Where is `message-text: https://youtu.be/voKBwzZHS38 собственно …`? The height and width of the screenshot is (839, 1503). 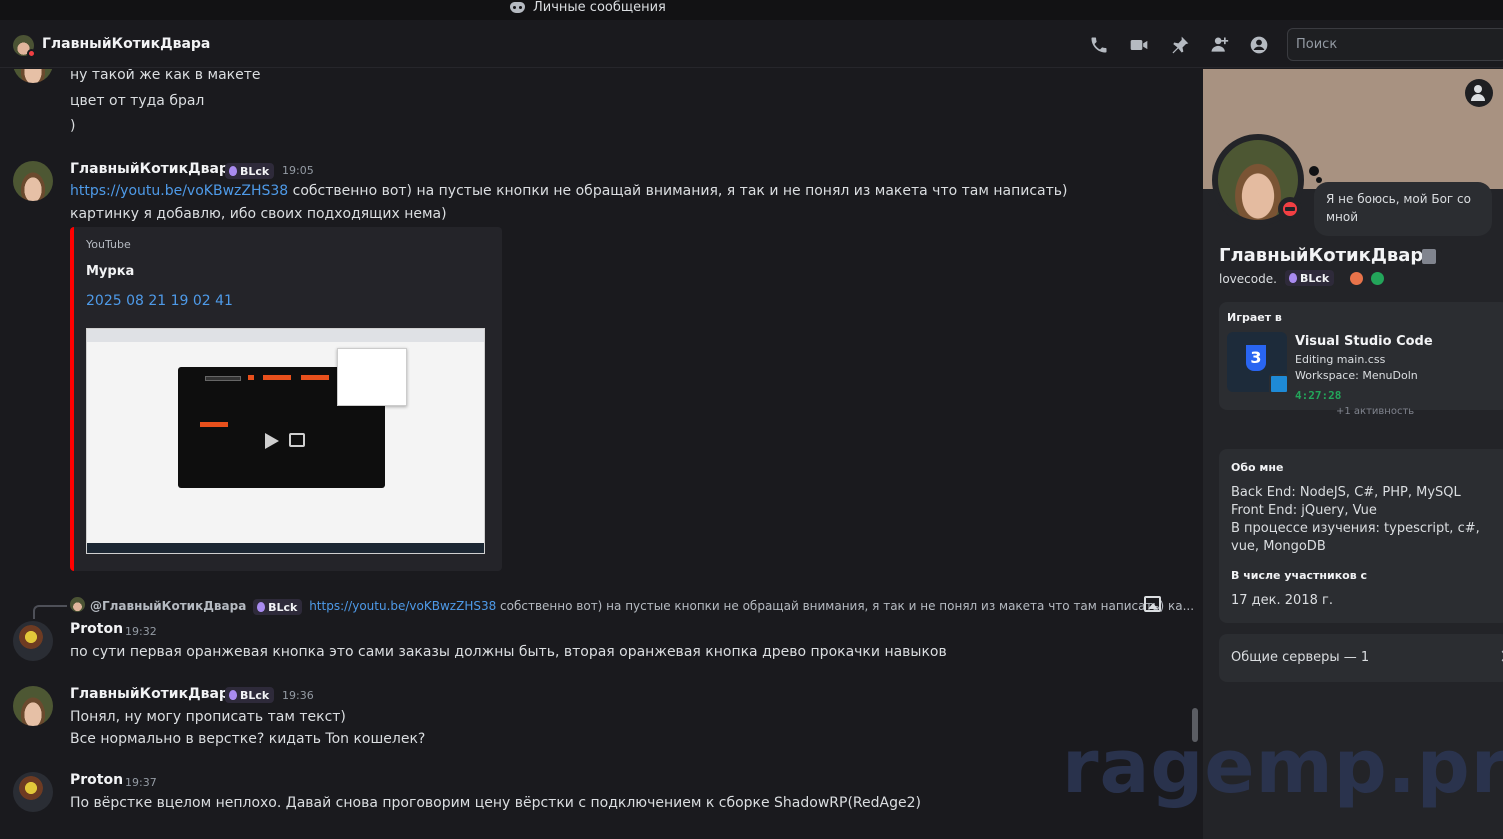 message-text: https://youtu.be/voKBwzZHS38 собственно … is located at coordinates (569, 191).